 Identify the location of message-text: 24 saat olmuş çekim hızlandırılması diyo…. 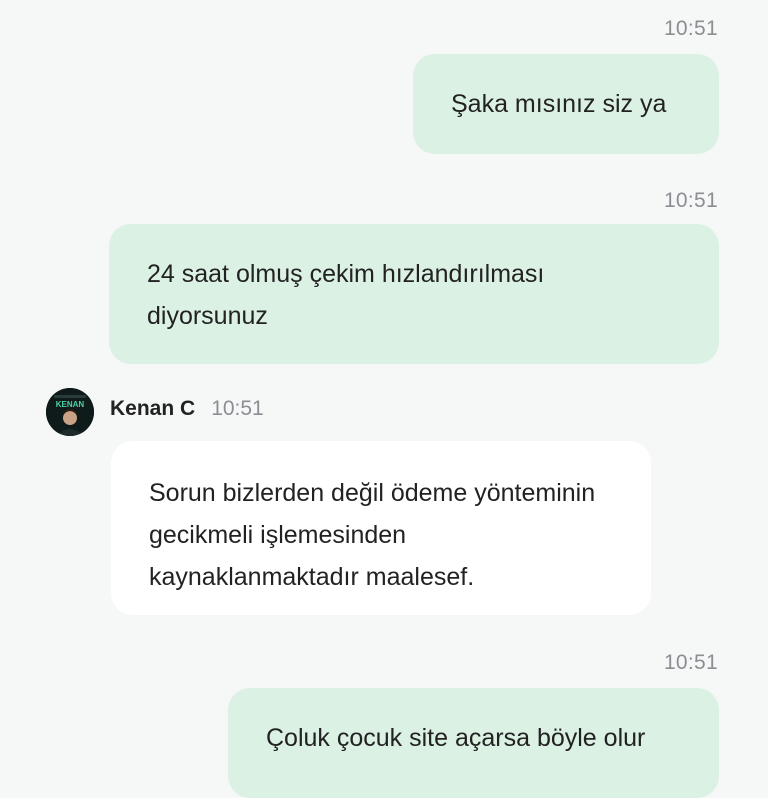
(346, 295).